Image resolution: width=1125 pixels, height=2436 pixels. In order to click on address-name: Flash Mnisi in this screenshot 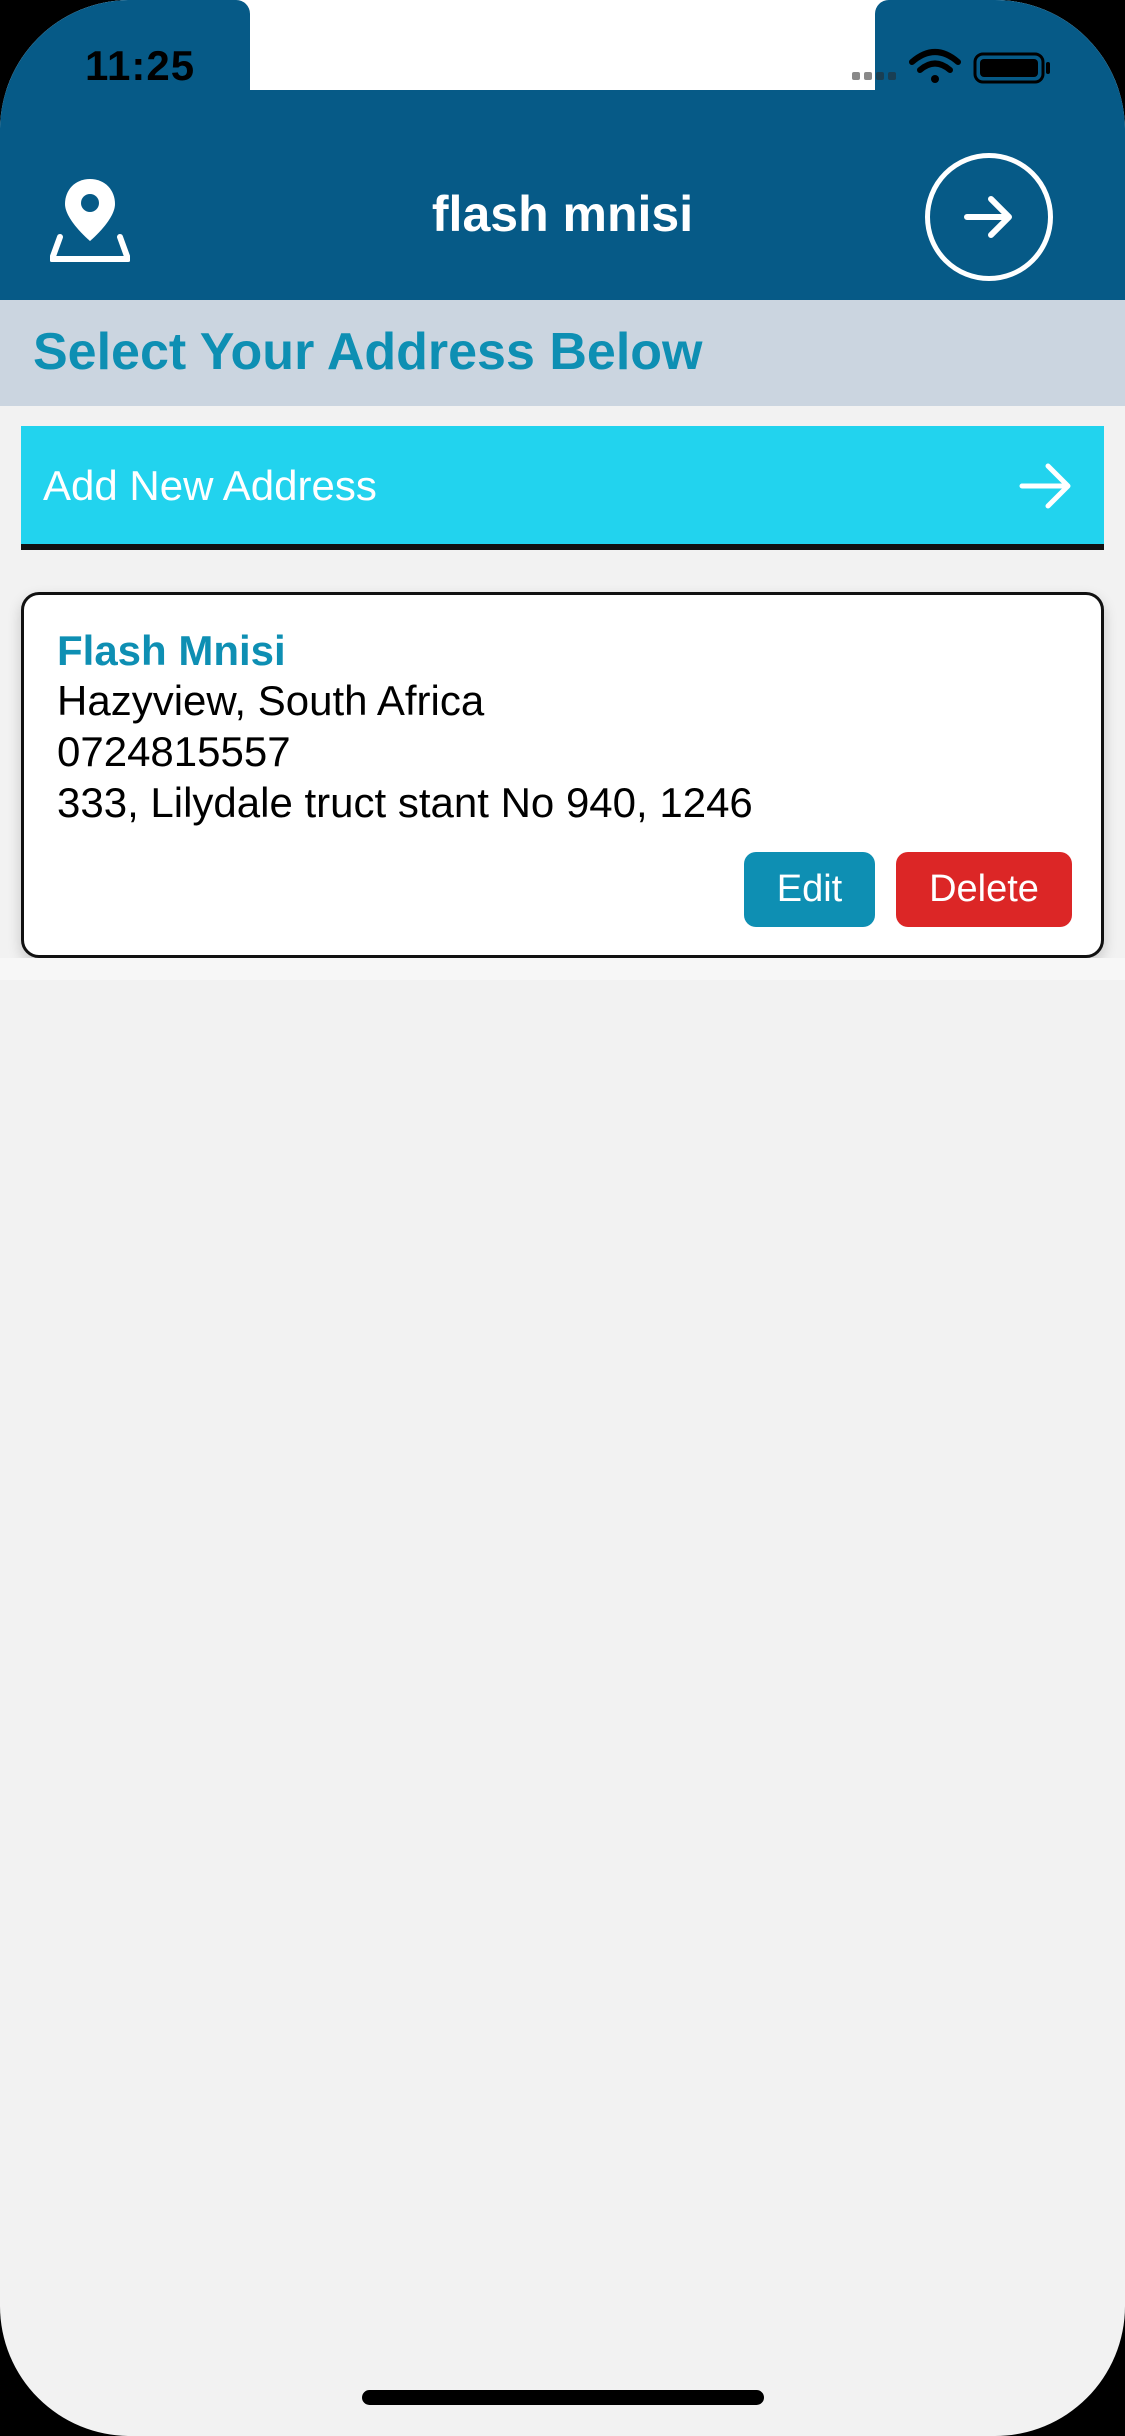, I will do `click(171, 650)`.